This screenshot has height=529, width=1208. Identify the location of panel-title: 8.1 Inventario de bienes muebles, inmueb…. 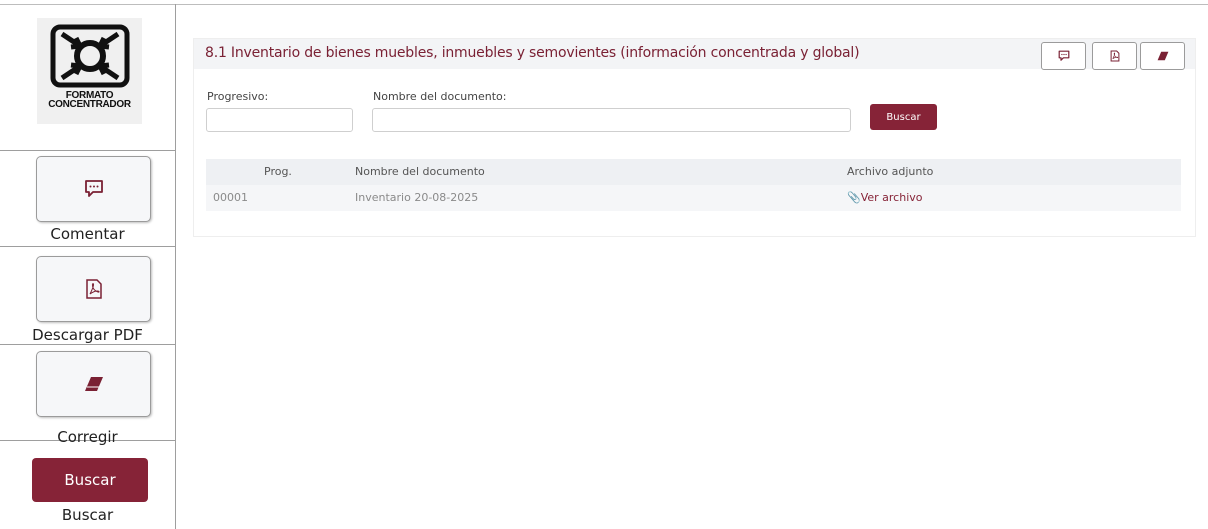
(532, 53).